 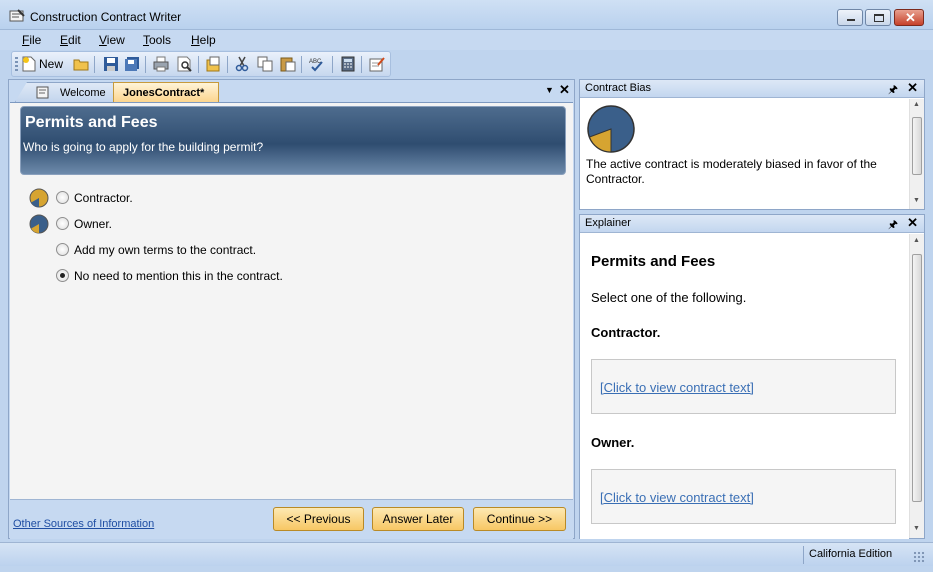 What do you see at coordinates (106, 17) in the screenshot?
I see `window-title: Construction Contract Writer` at bounding box center [106, 17].